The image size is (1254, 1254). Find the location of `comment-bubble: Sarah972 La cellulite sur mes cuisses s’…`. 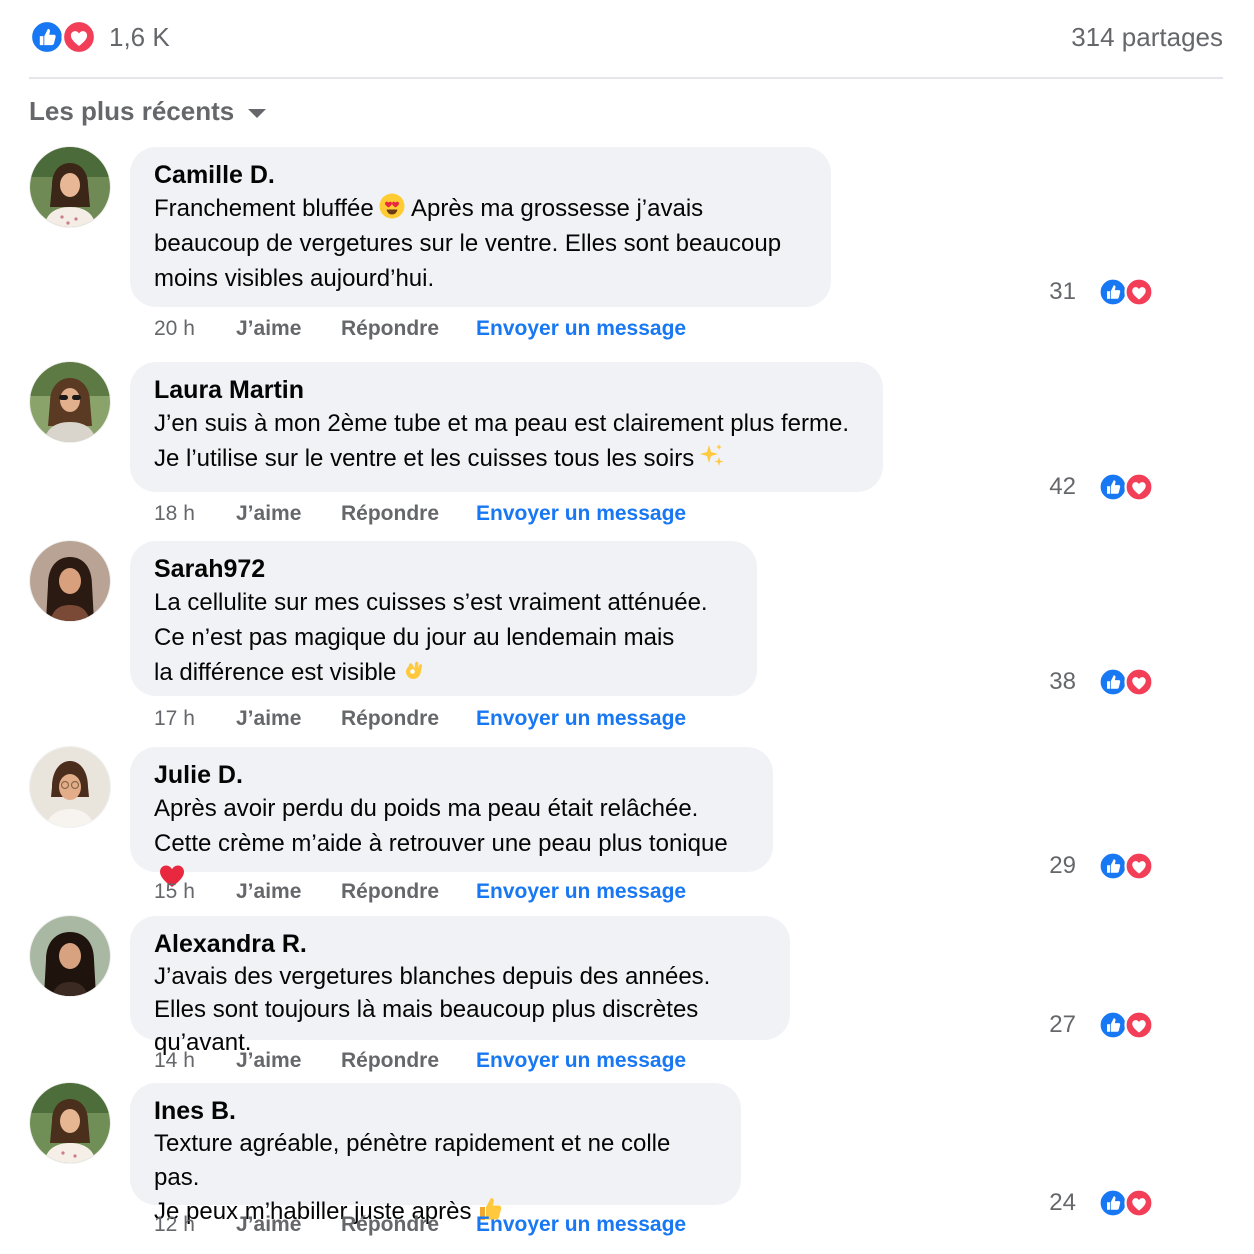

comment-bubble: Sarah972 La cellulite sur mes cuisses s’… is located at coordinates (443, 618).